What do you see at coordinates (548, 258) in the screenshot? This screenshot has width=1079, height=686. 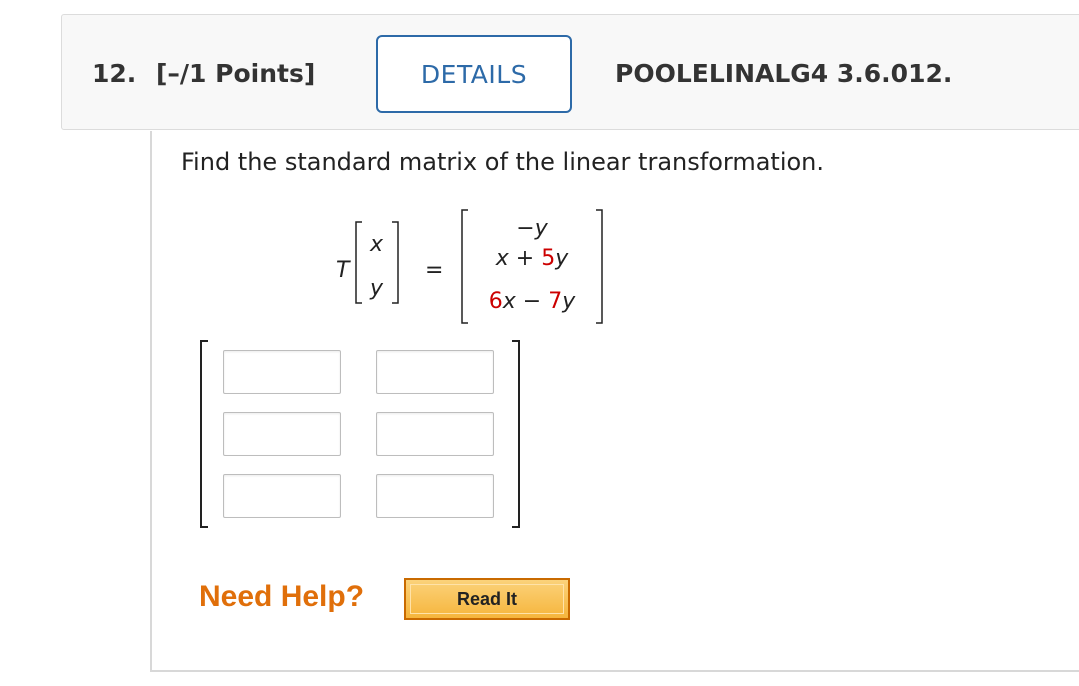 I see `output-row-2-part-3: 5` at bounding box center [548, 258].